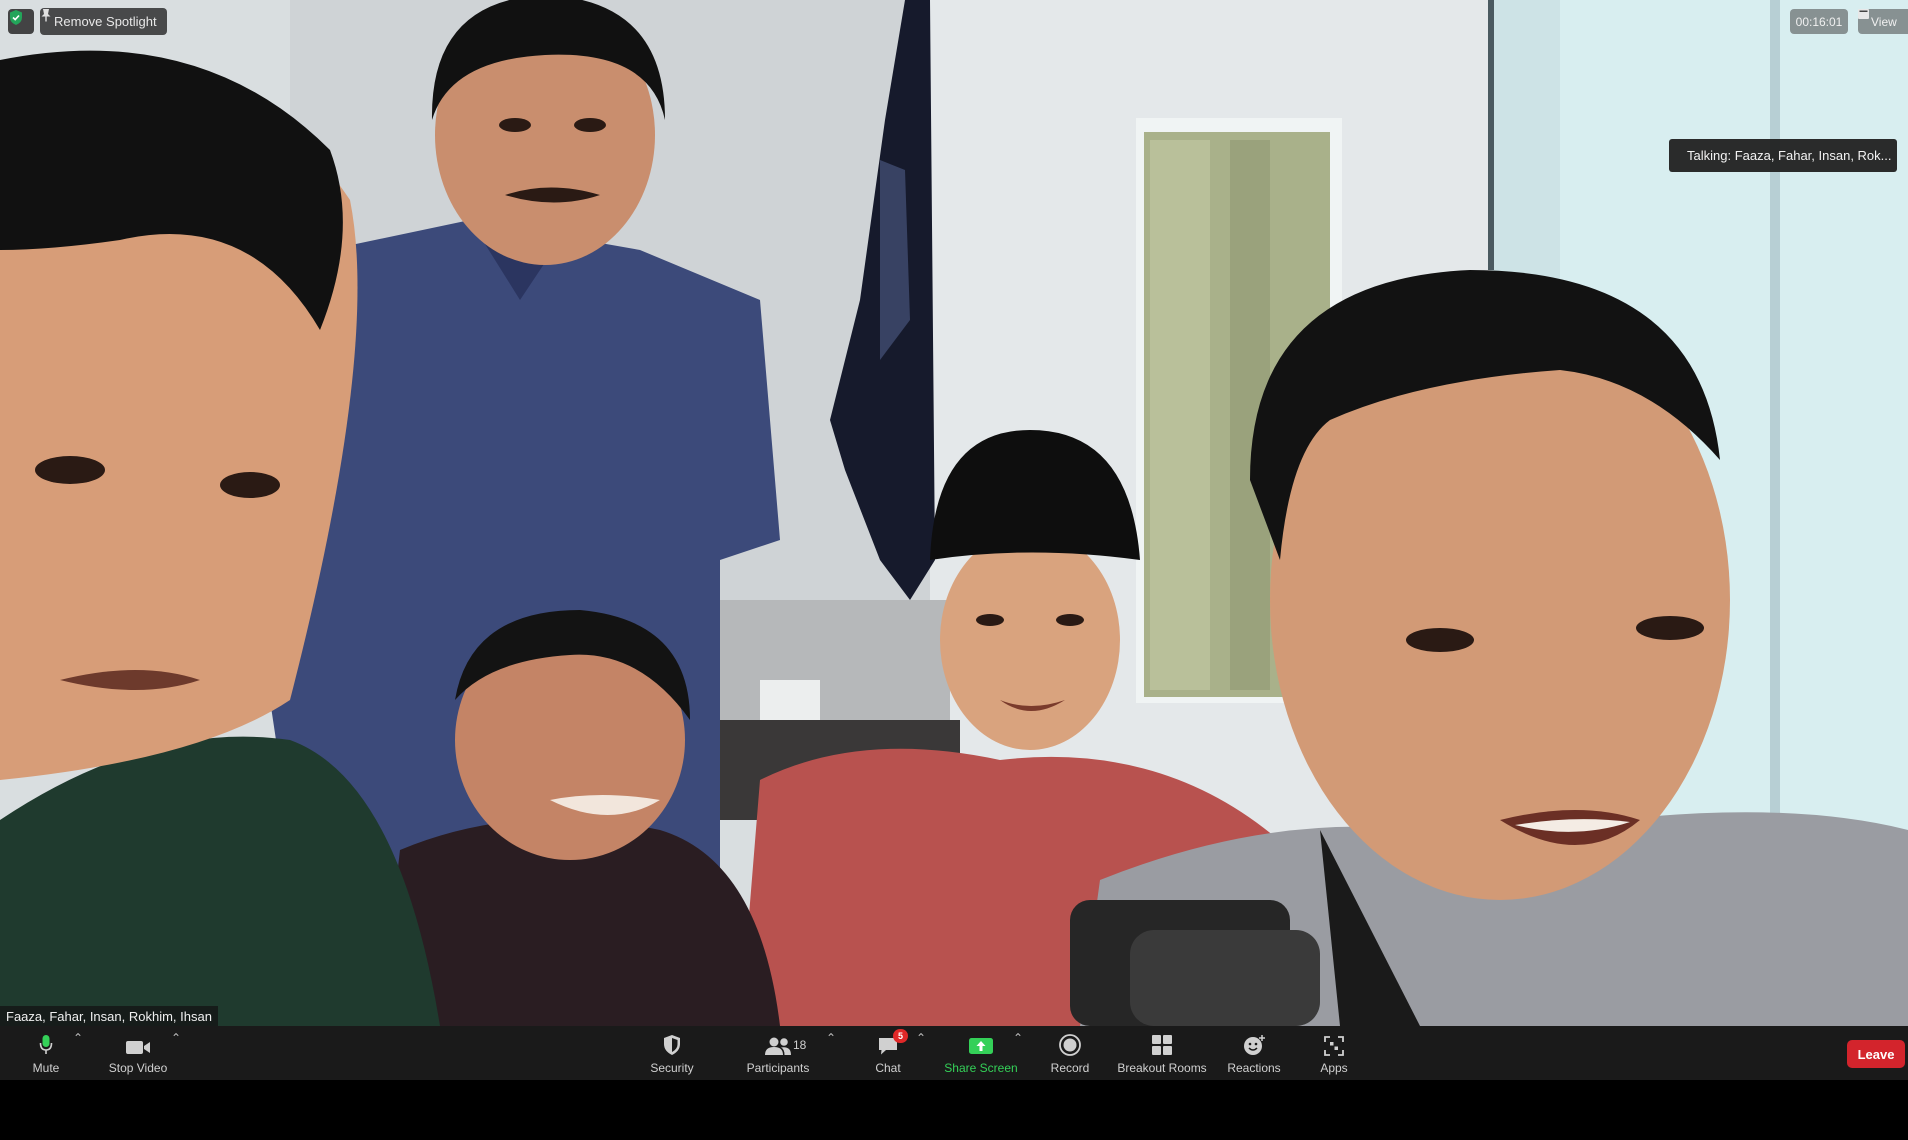 The height and width of the screenshot is (1140, 1908). Describe the element at coordinates (900, 1036) in the screenshot. I see `chat-unread-badge: 5` at that location.